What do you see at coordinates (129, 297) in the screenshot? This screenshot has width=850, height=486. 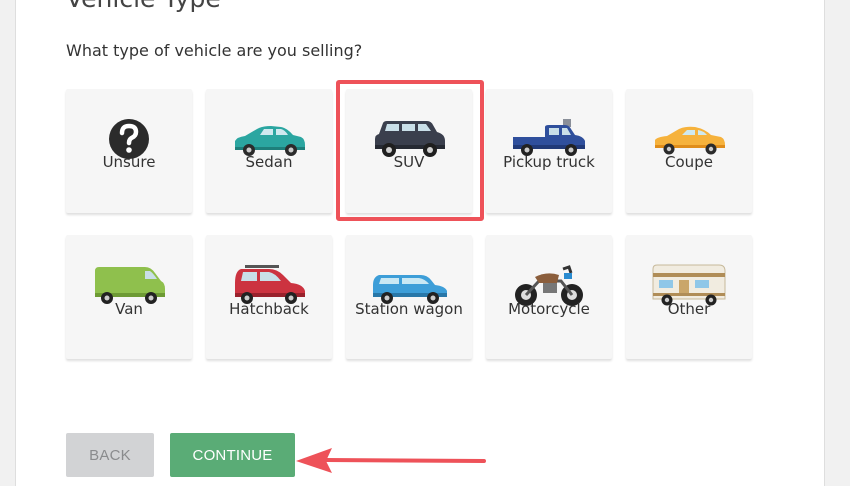 I see `vehicle-option-van: Van` at bounding box center [129, 297].